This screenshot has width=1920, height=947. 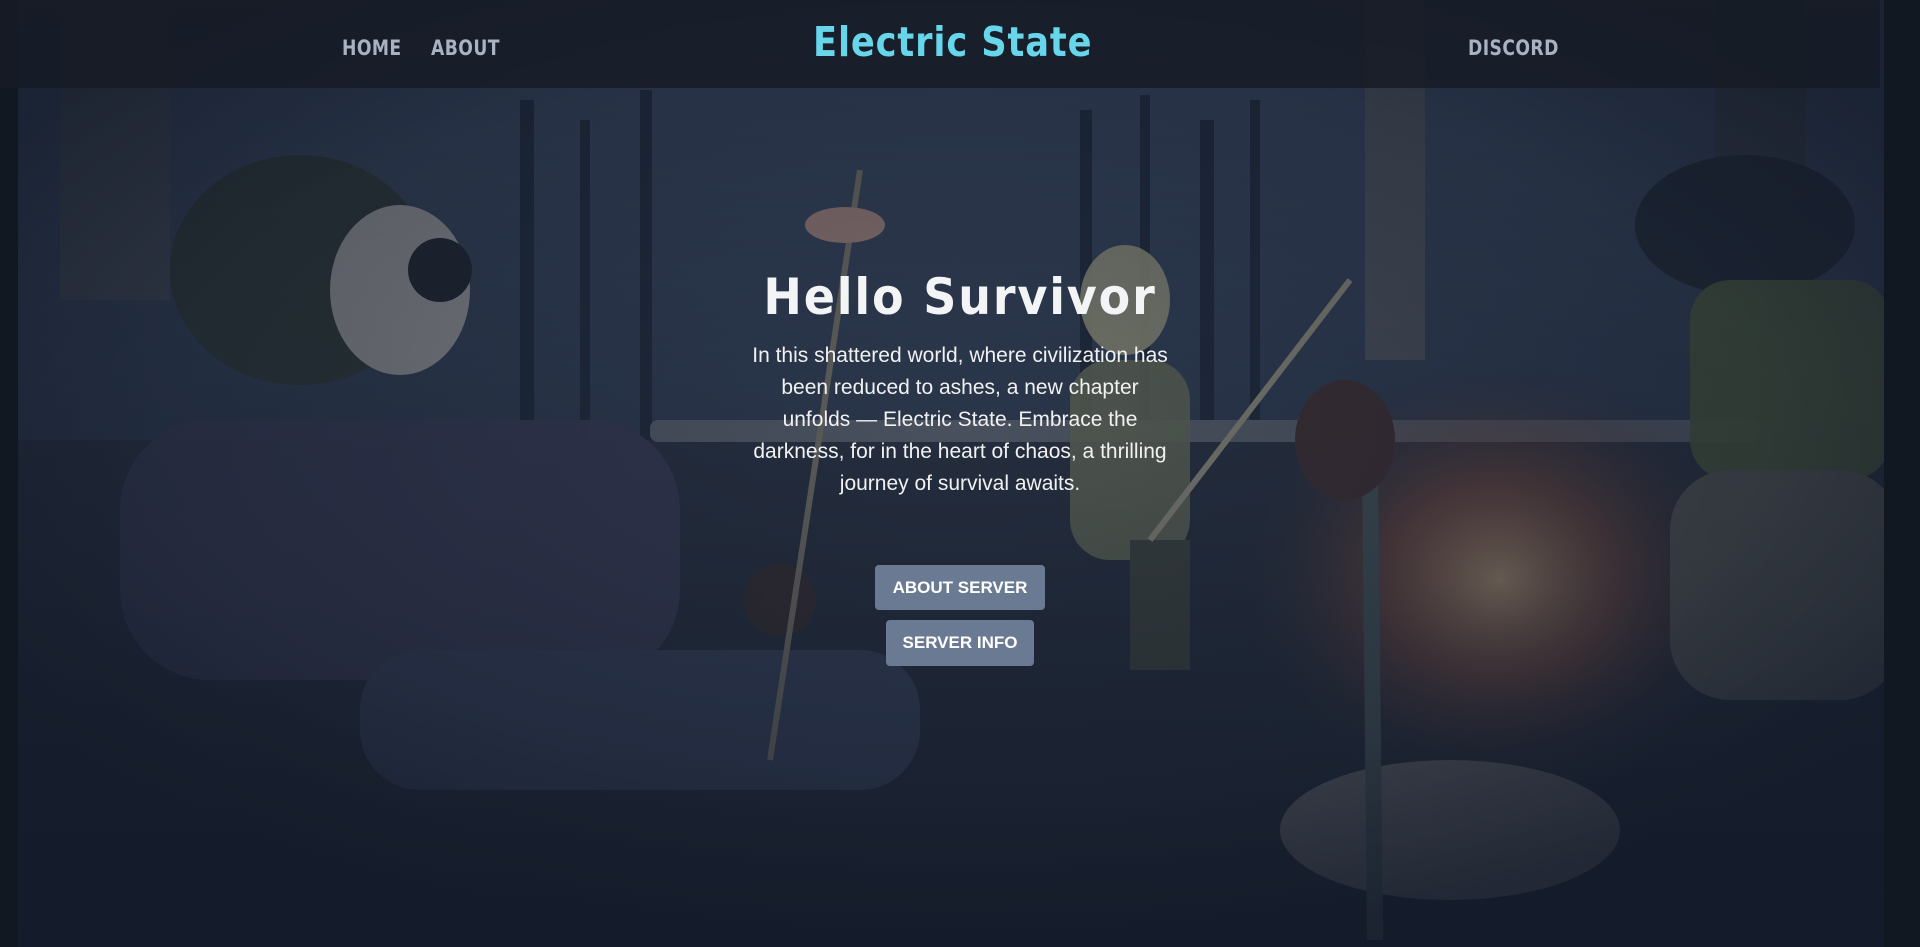 What do you see at coordinates (960, 587) in the screenshot?
I see `about-server-button: ABOUT SERVER` at bounding box center [960, 587].